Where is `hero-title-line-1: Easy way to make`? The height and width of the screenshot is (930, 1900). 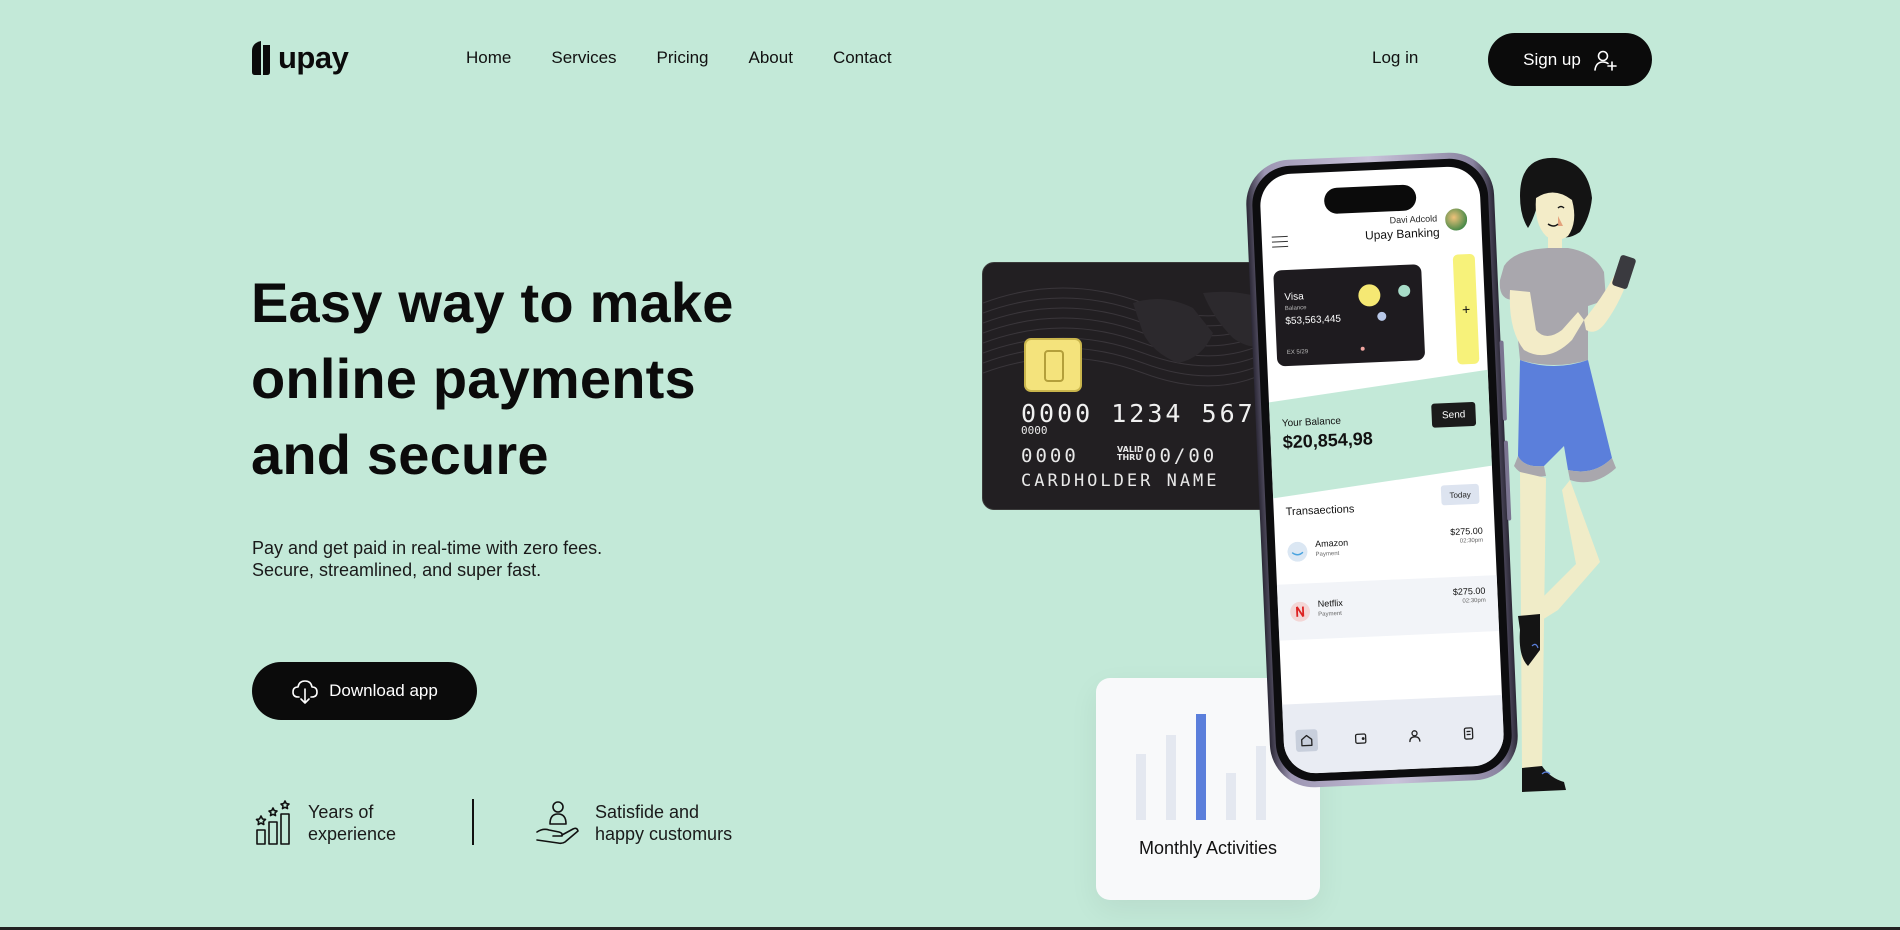
hero-title-line-1: Easy way to make is located at coordinates (492, 302).